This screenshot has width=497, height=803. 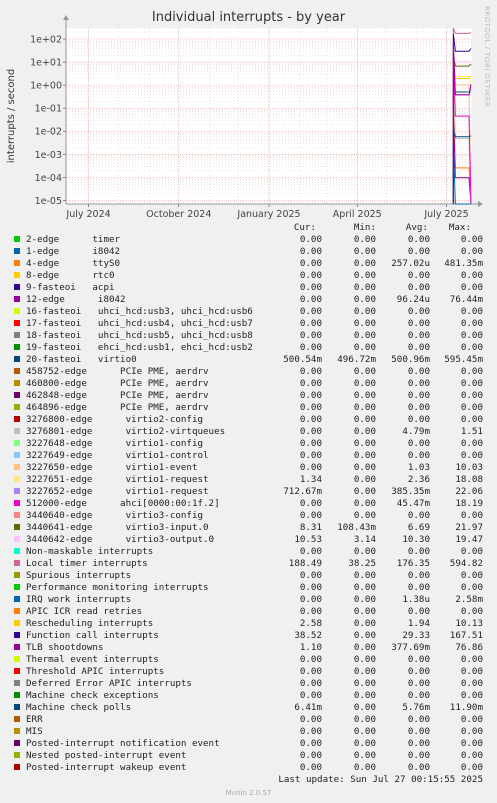 What do you see at coordinates (310, 479) in the screenshot?
I see `legend-cur: 1.34` at bounding box center [310, 479].